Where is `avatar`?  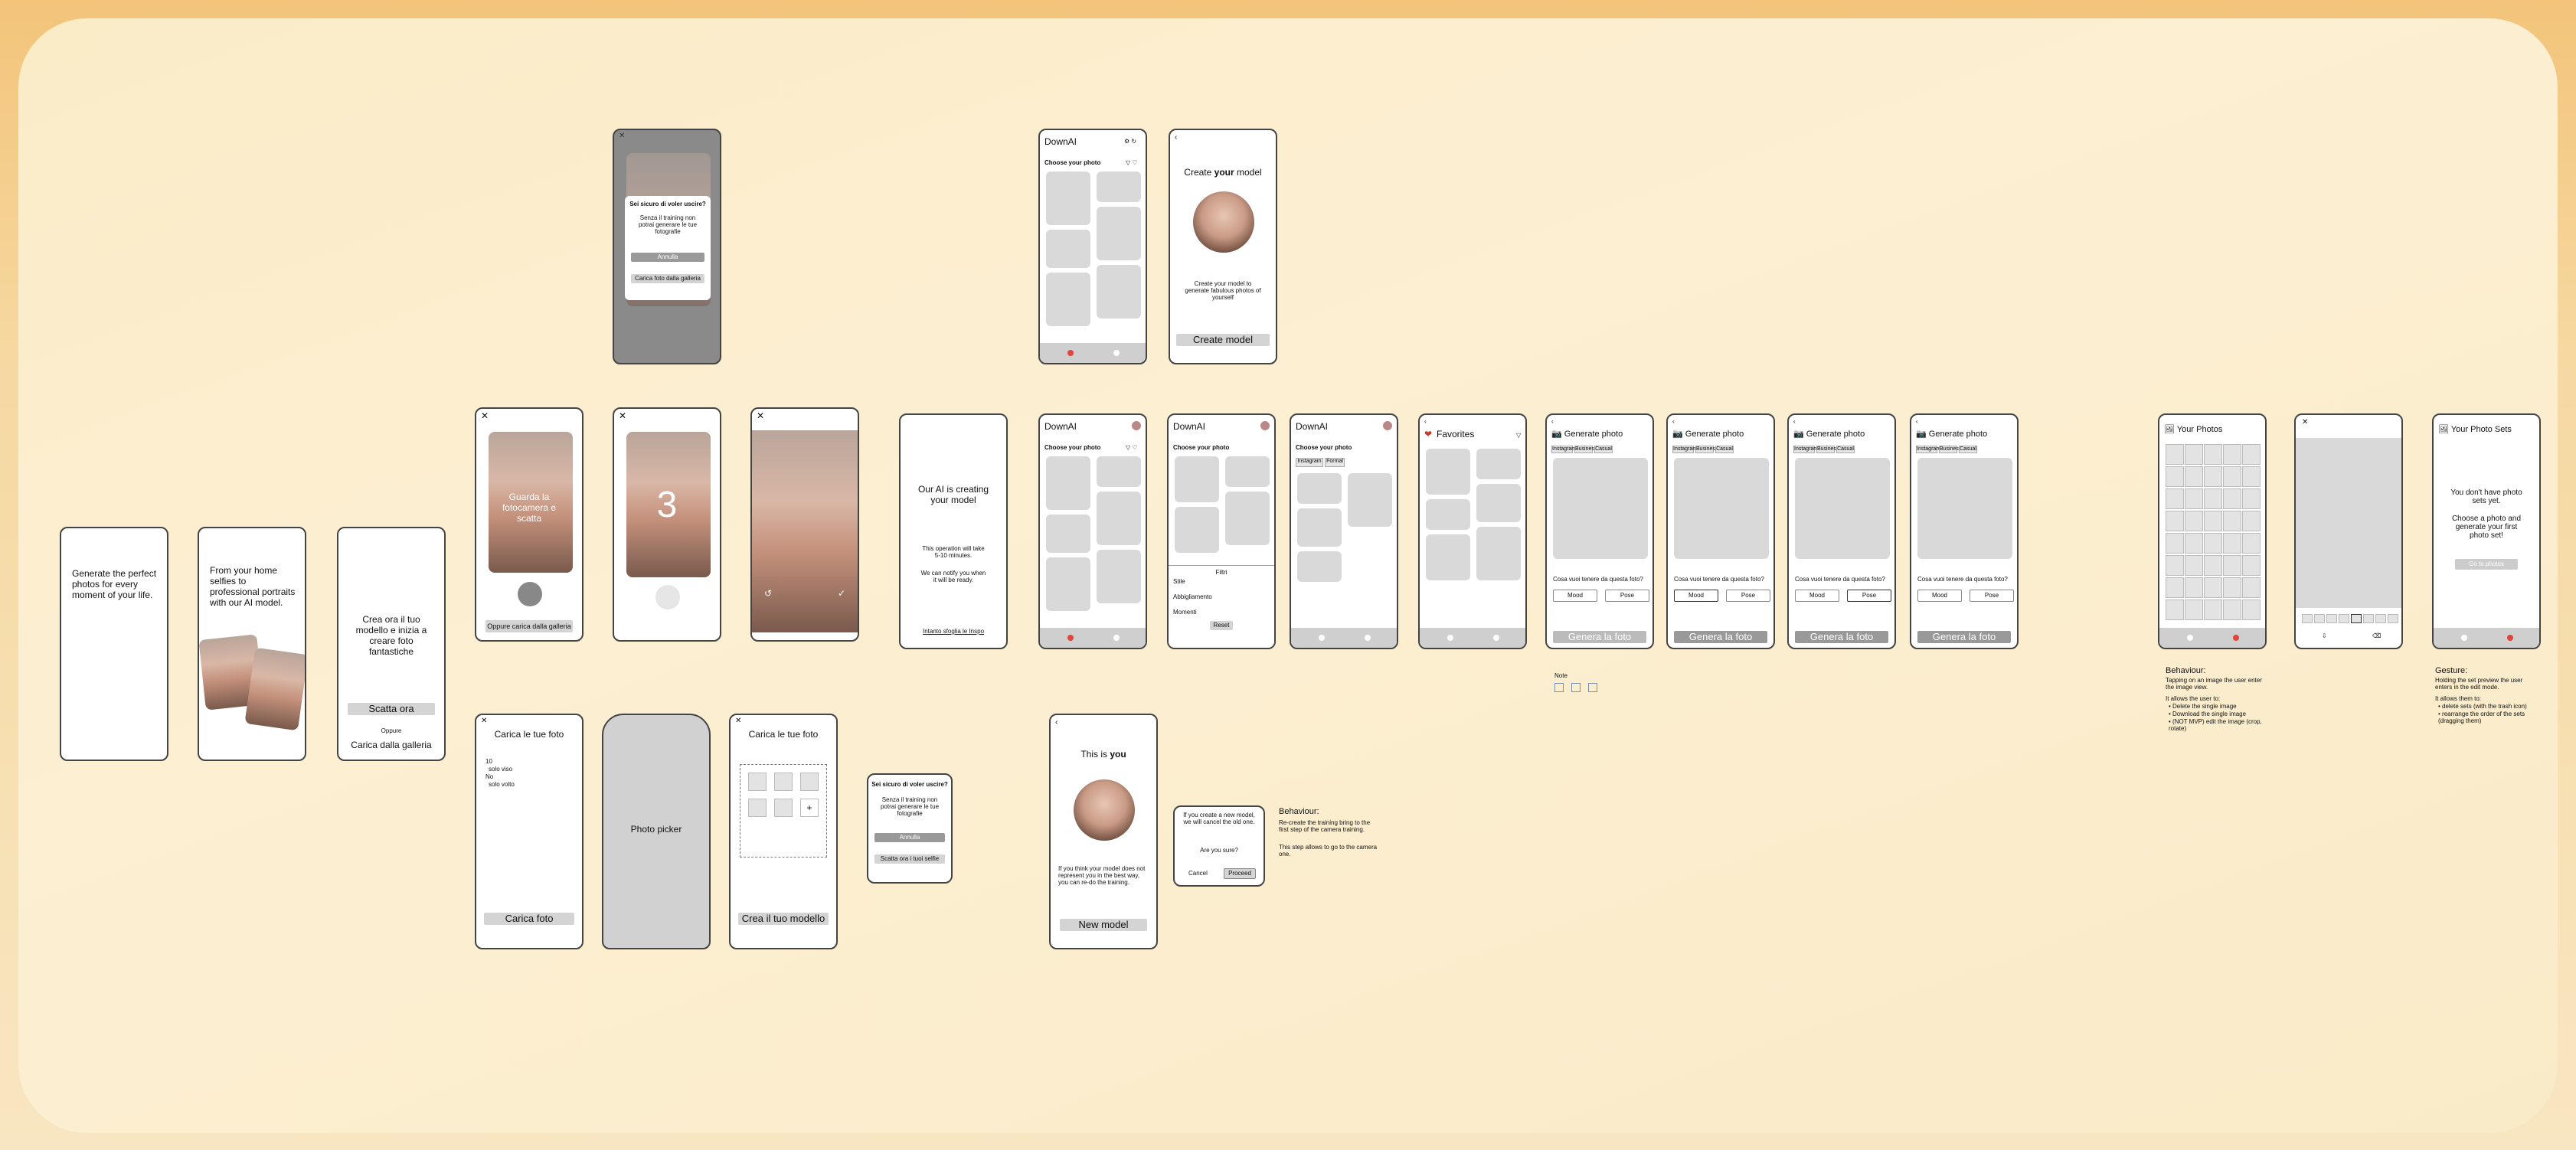
avatar is located at coordinates (1387, 425).